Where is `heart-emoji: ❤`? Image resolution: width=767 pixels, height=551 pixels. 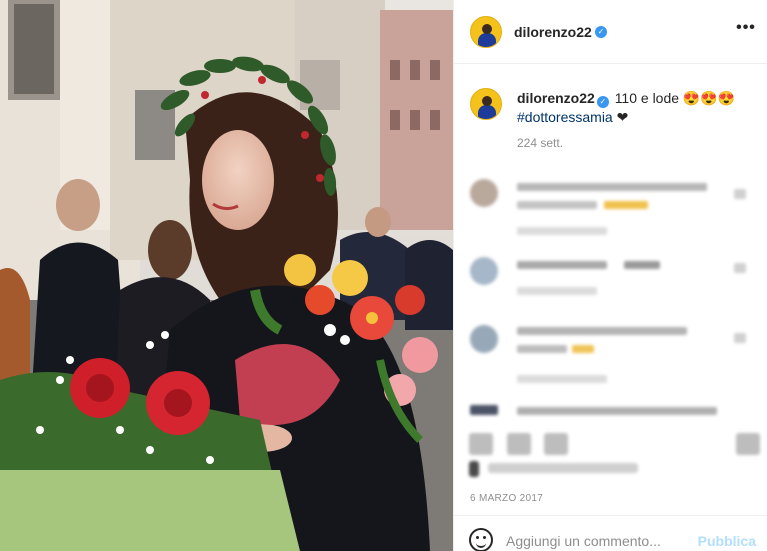 heart-emoji: ❤ is located at coordinates (622, 117).